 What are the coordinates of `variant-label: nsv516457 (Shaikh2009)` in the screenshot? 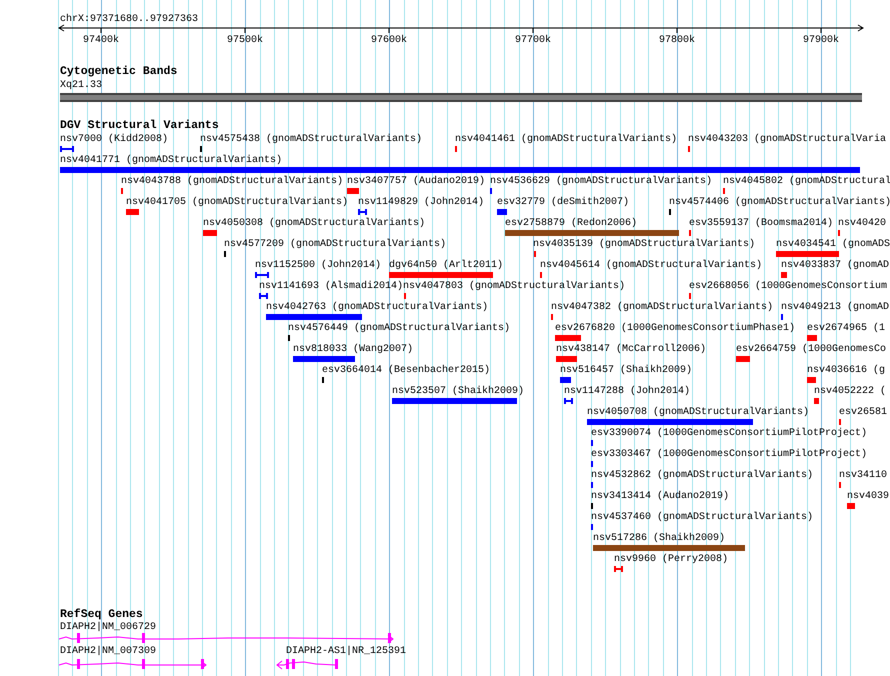 It's located at (626, 371).